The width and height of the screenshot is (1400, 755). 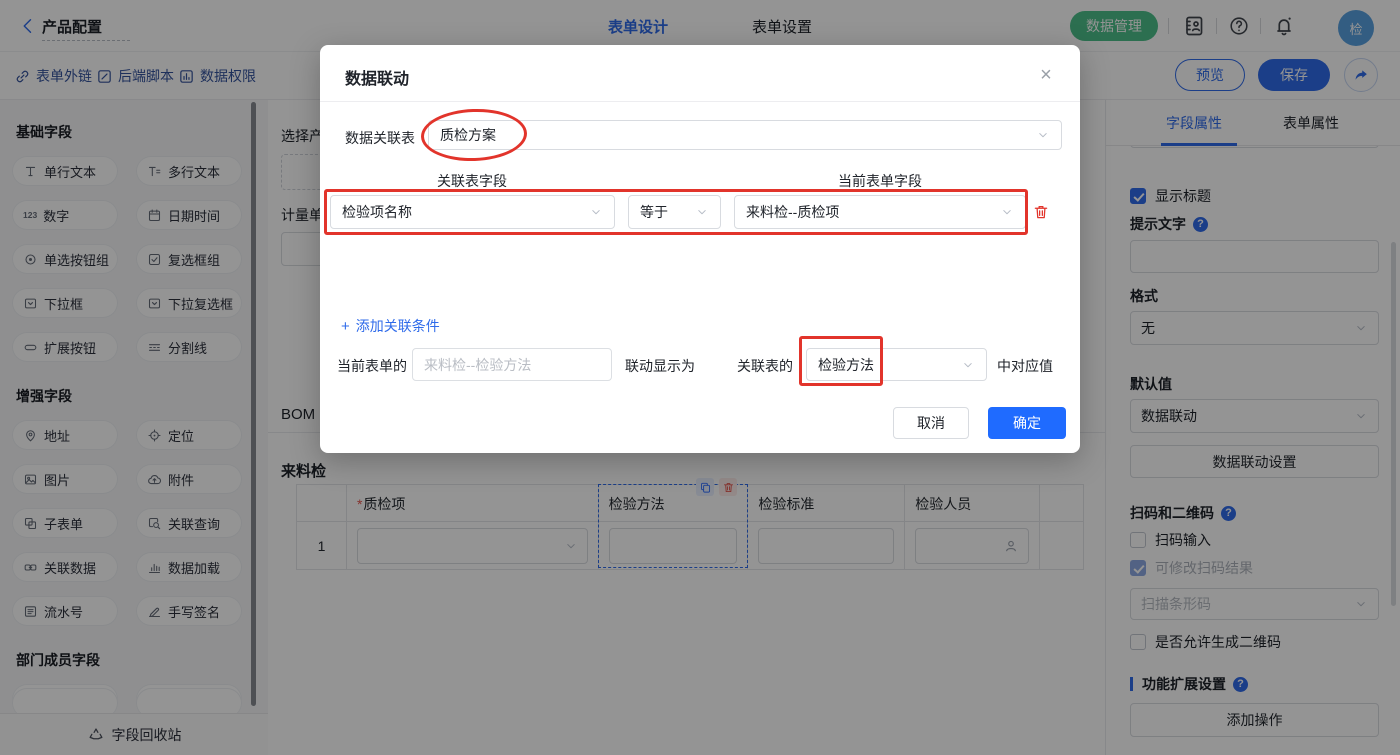 What do you see at coordinates (468, 135) in the screenshot?
I see `relation-table-value: 质检方案` at bounding box center [468, 135].